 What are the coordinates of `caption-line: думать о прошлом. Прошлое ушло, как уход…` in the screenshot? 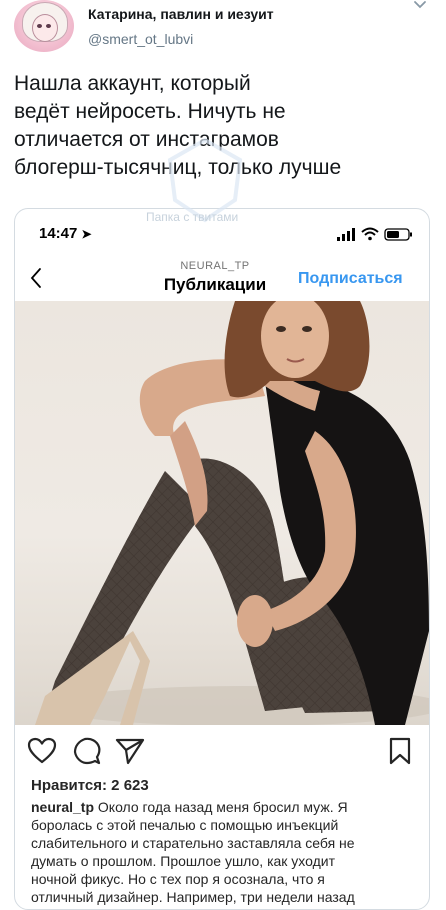 It's located at (183, 861).